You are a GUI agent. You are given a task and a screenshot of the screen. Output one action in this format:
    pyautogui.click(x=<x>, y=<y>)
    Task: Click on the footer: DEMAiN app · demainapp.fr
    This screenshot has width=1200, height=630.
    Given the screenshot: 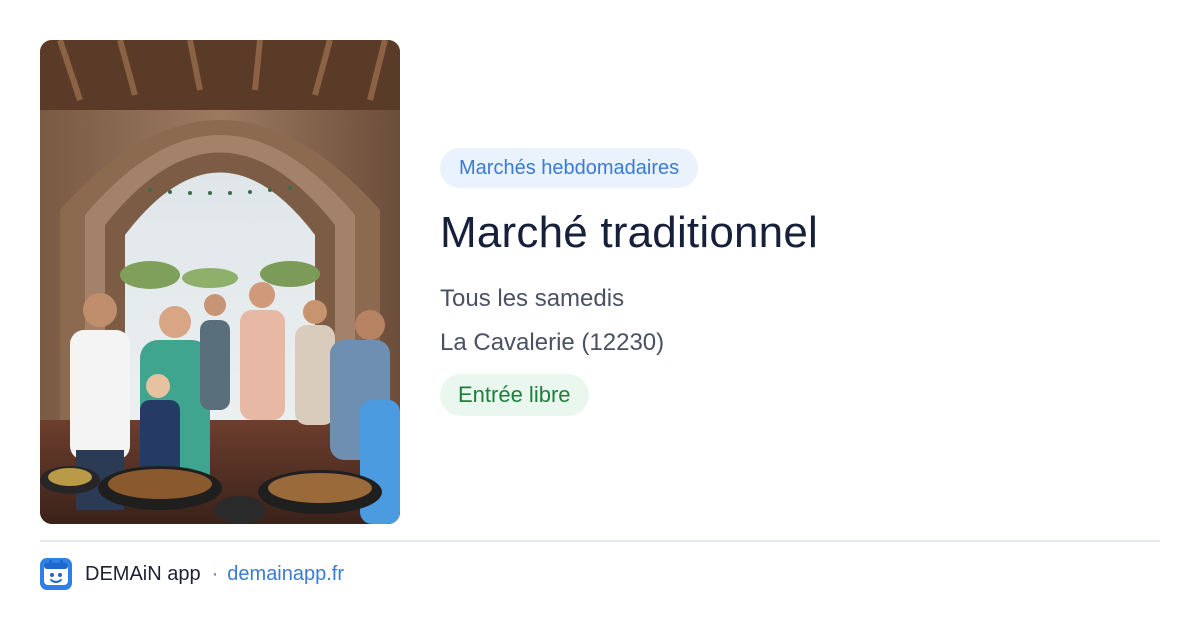 What is the action you would take?
    pyautogui.click(x=192, y=574)
    